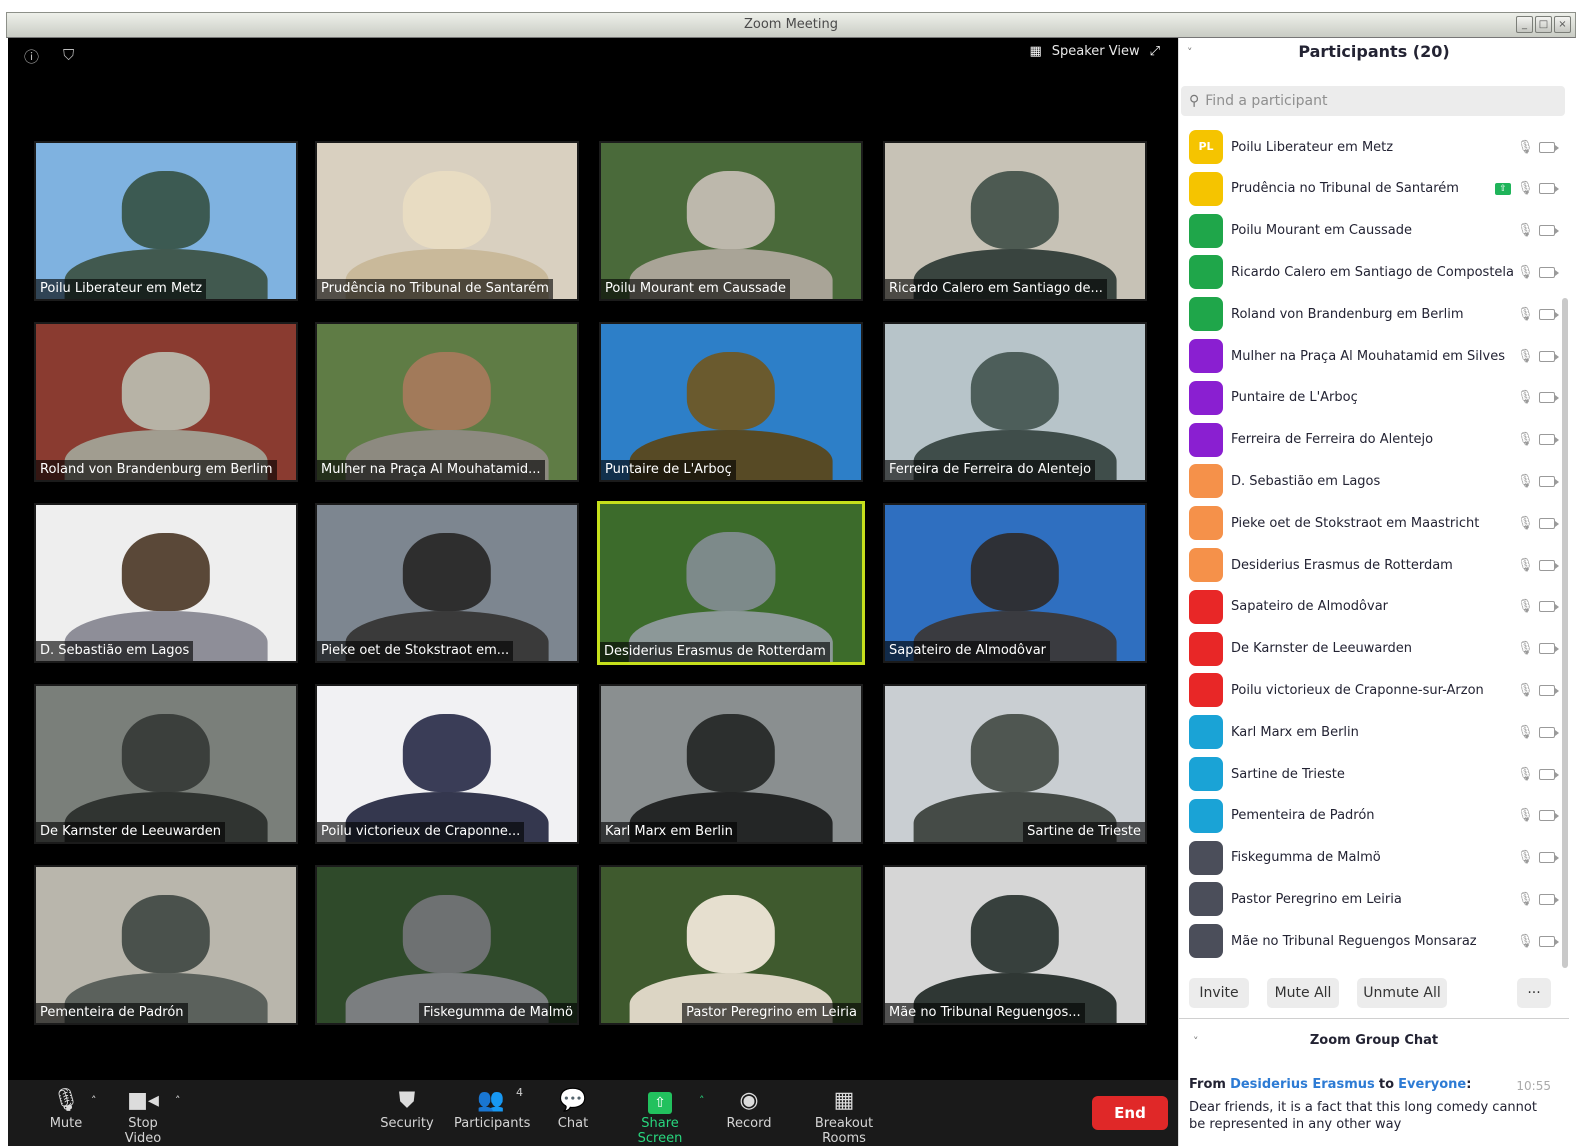 The height and width of the screenshot is (1146, 1576). I want to click on participant-search: ⚲ Find a participant, so click(1373, 101).